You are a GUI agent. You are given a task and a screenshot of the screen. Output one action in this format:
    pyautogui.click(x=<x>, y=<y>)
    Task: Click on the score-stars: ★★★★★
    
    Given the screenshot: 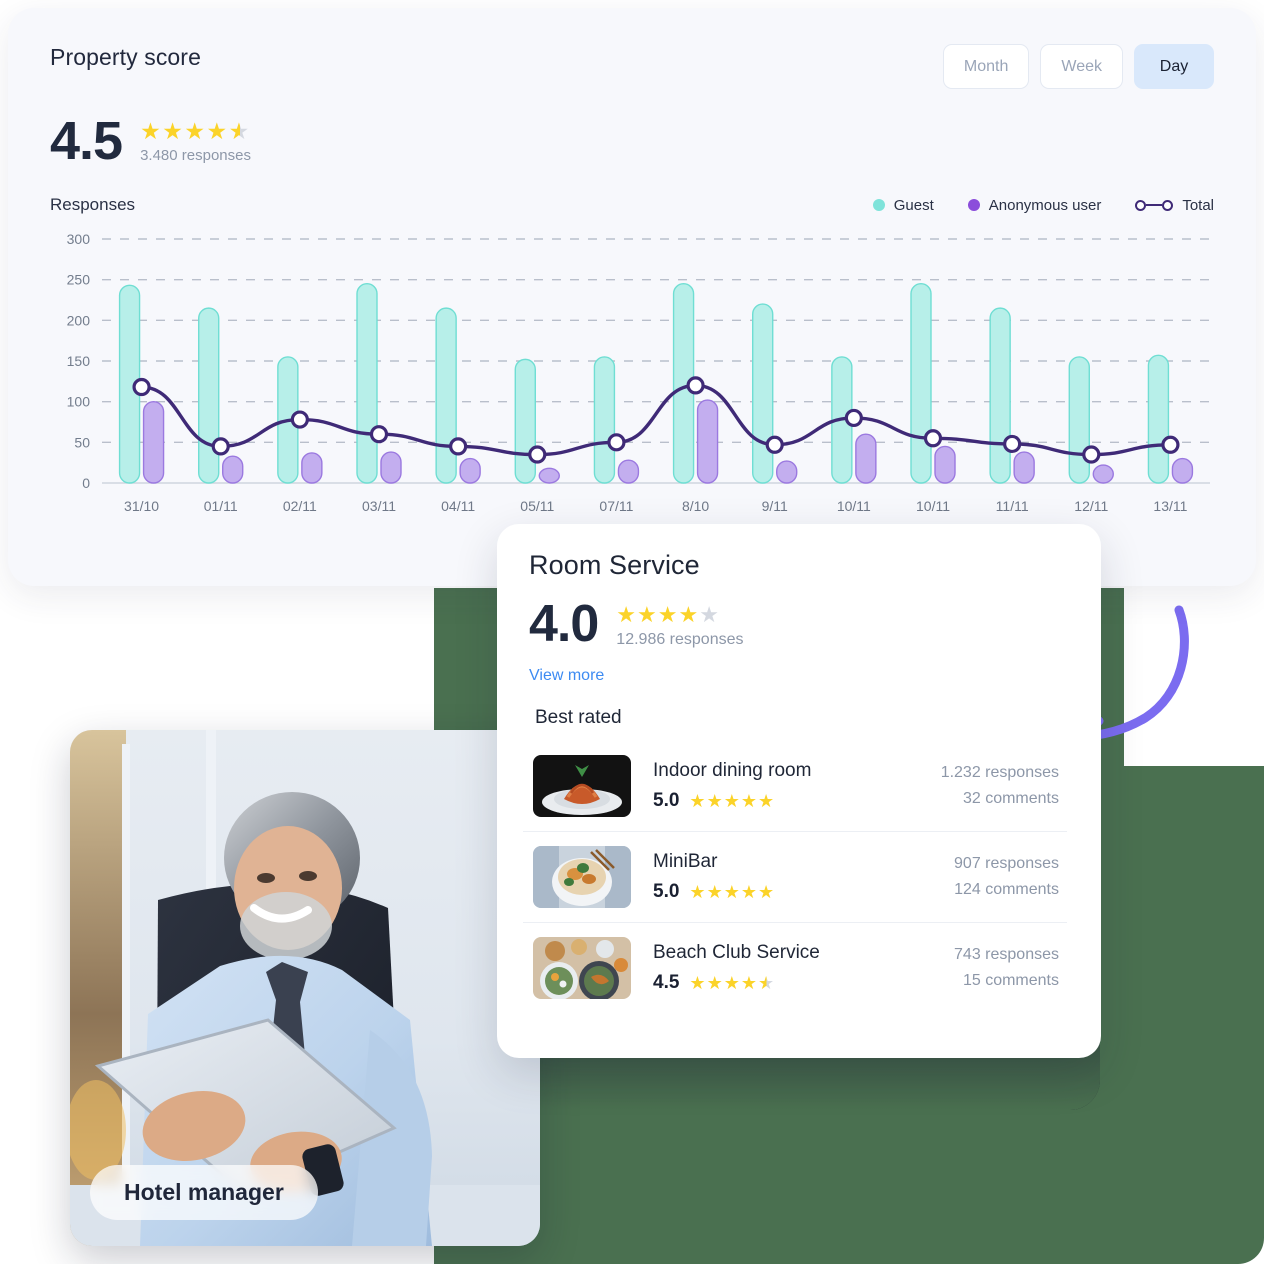 What is the action you would take?
    pyautogui.click(x=195, y=131)
    